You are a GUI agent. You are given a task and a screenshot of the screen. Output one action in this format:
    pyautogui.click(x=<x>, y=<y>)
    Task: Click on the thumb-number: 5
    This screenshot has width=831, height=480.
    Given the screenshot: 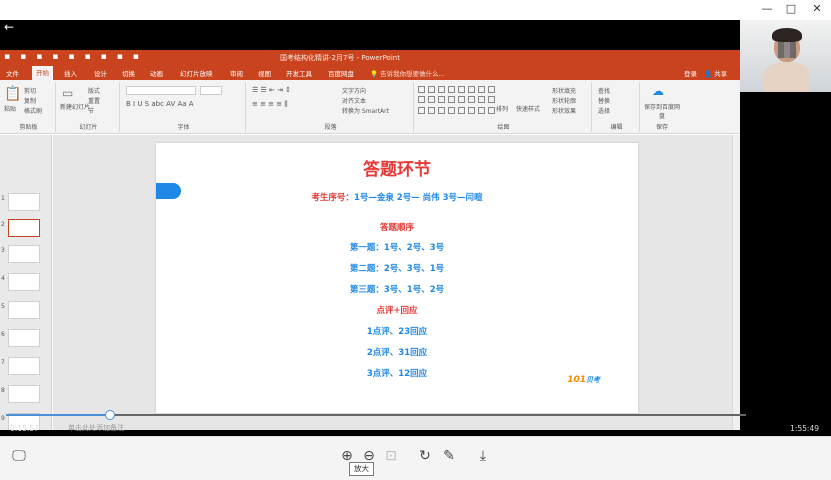 What is the action you would take?
    pyautogui.click(x=3, y=306)
    